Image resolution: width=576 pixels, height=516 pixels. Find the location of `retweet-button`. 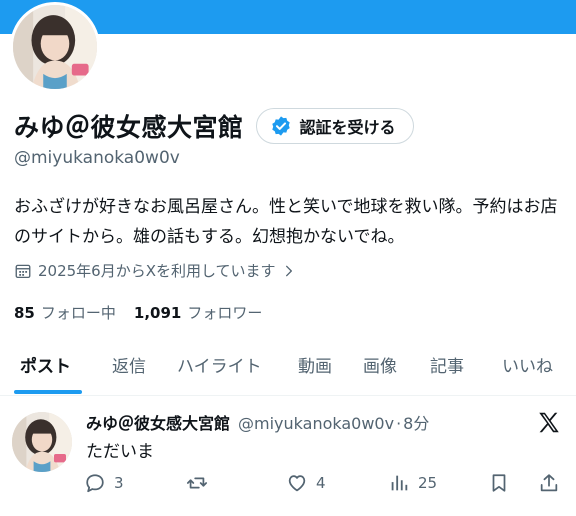

retweet-button is located at coordinates (197, 483).